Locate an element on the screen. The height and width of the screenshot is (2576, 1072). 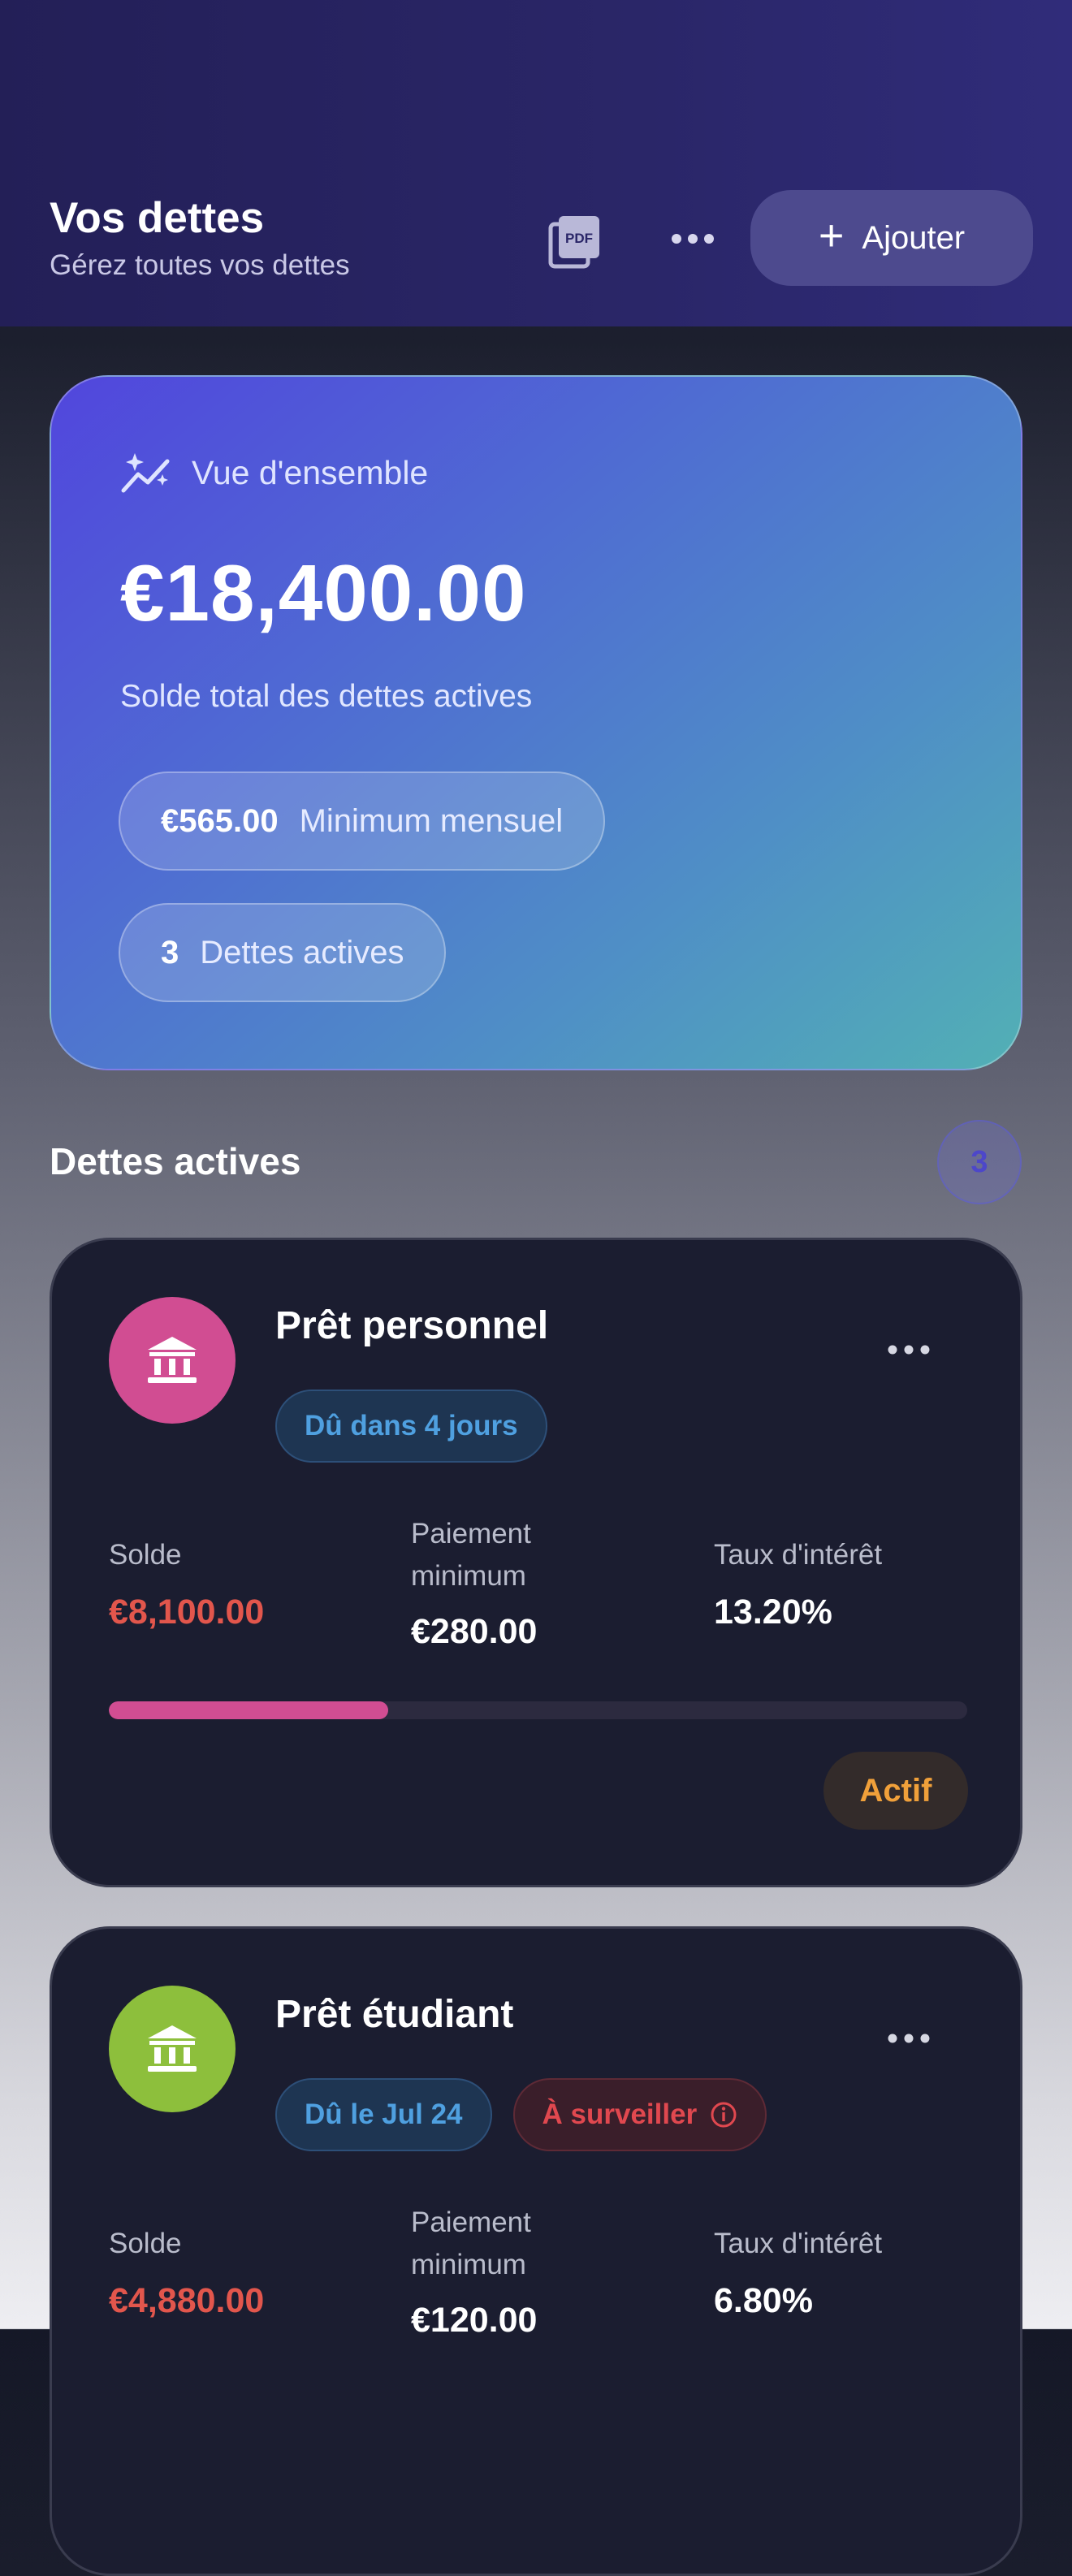
monthly-minimum-value: €565.00 is located at coordinates (220, 821).